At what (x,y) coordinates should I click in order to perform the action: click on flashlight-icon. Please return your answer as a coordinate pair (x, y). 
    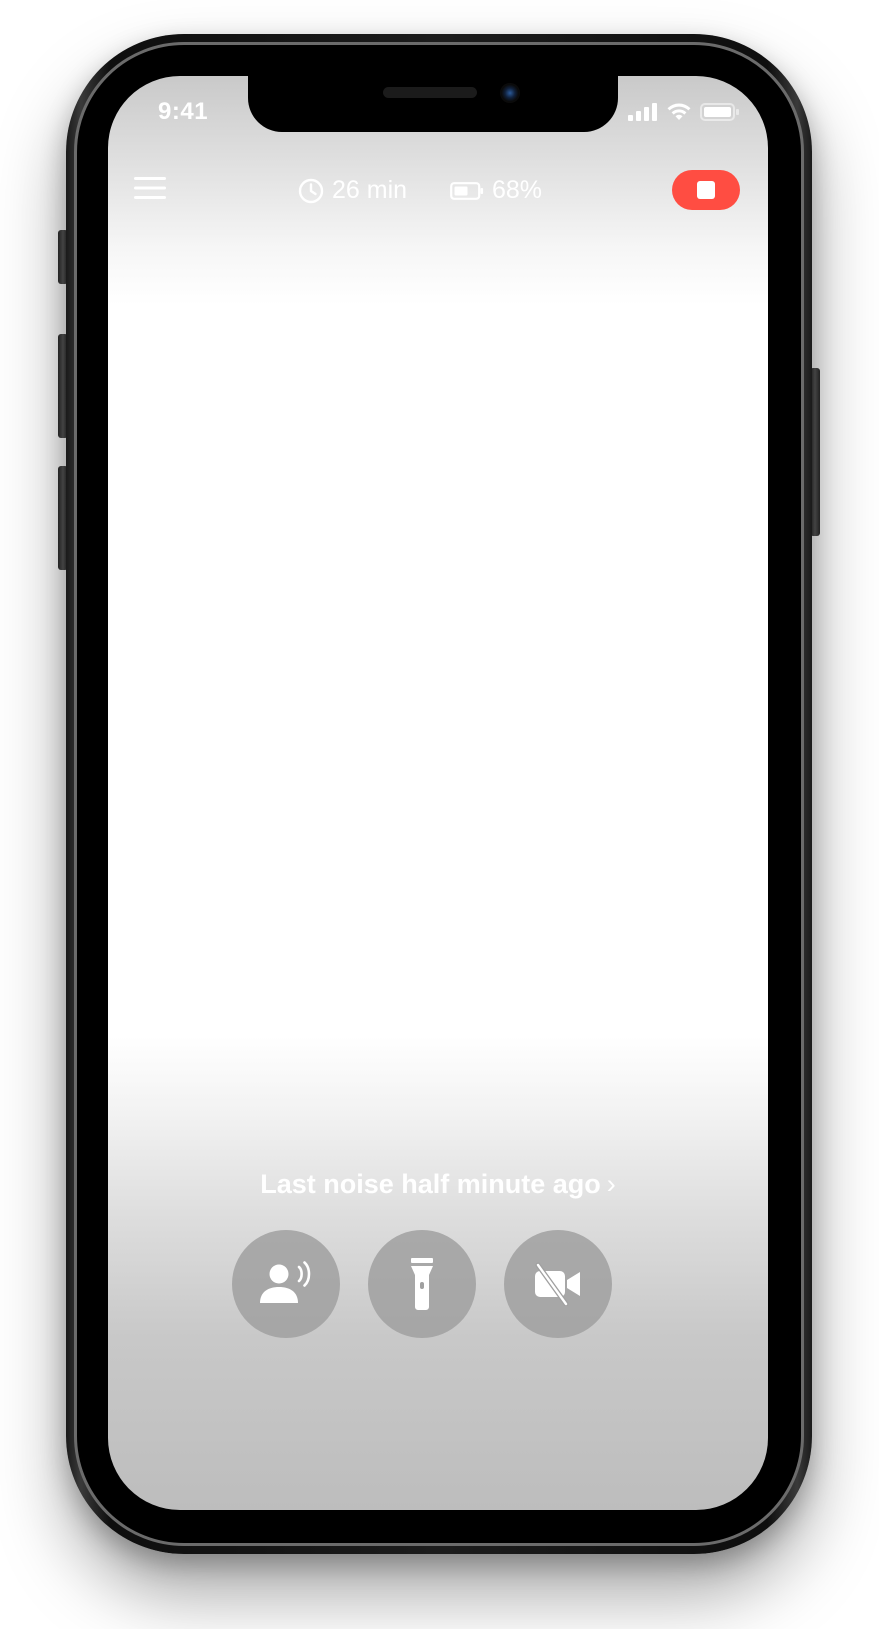
    Looking at the image, I should click on (422, 1284).